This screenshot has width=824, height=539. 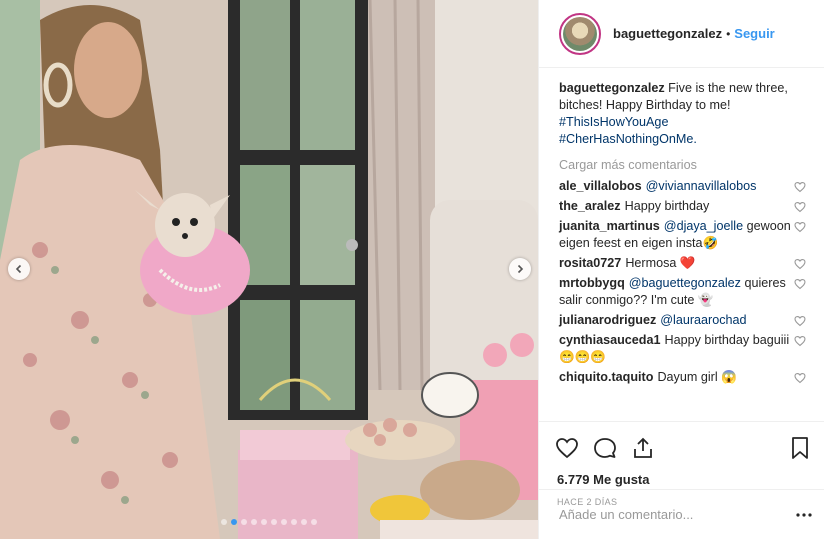 What do you see at coordinates (607, 320) in the screenshot?
I see `comment-username: julianarodriguez` at bounding box center [607, 320].